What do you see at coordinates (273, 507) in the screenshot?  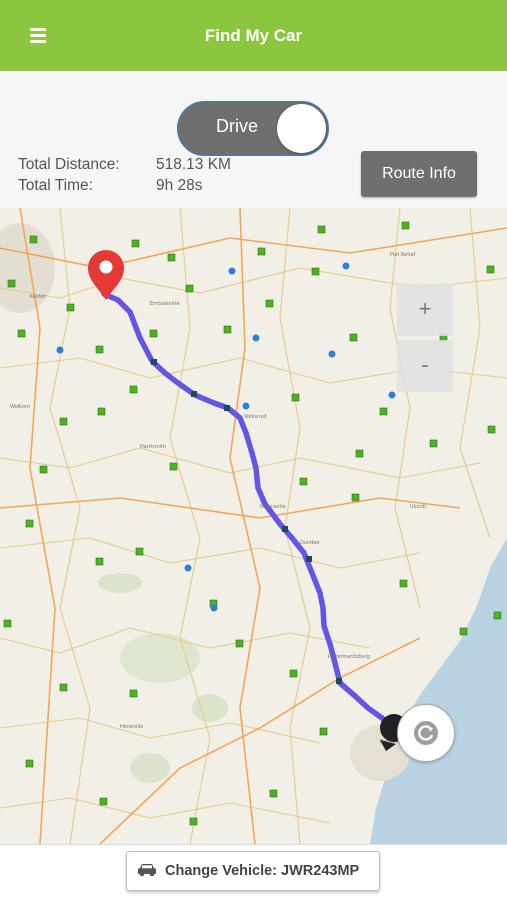 I see `svg-text: Newcastle` at bounding box center [273, 507].